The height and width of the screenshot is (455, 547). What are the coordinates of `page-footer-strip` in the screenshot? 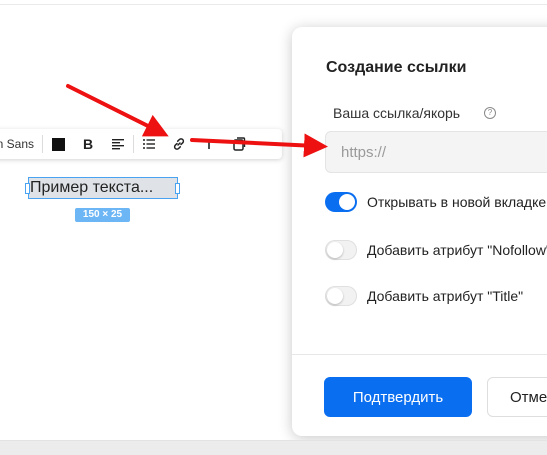 It's located at (273, 448).